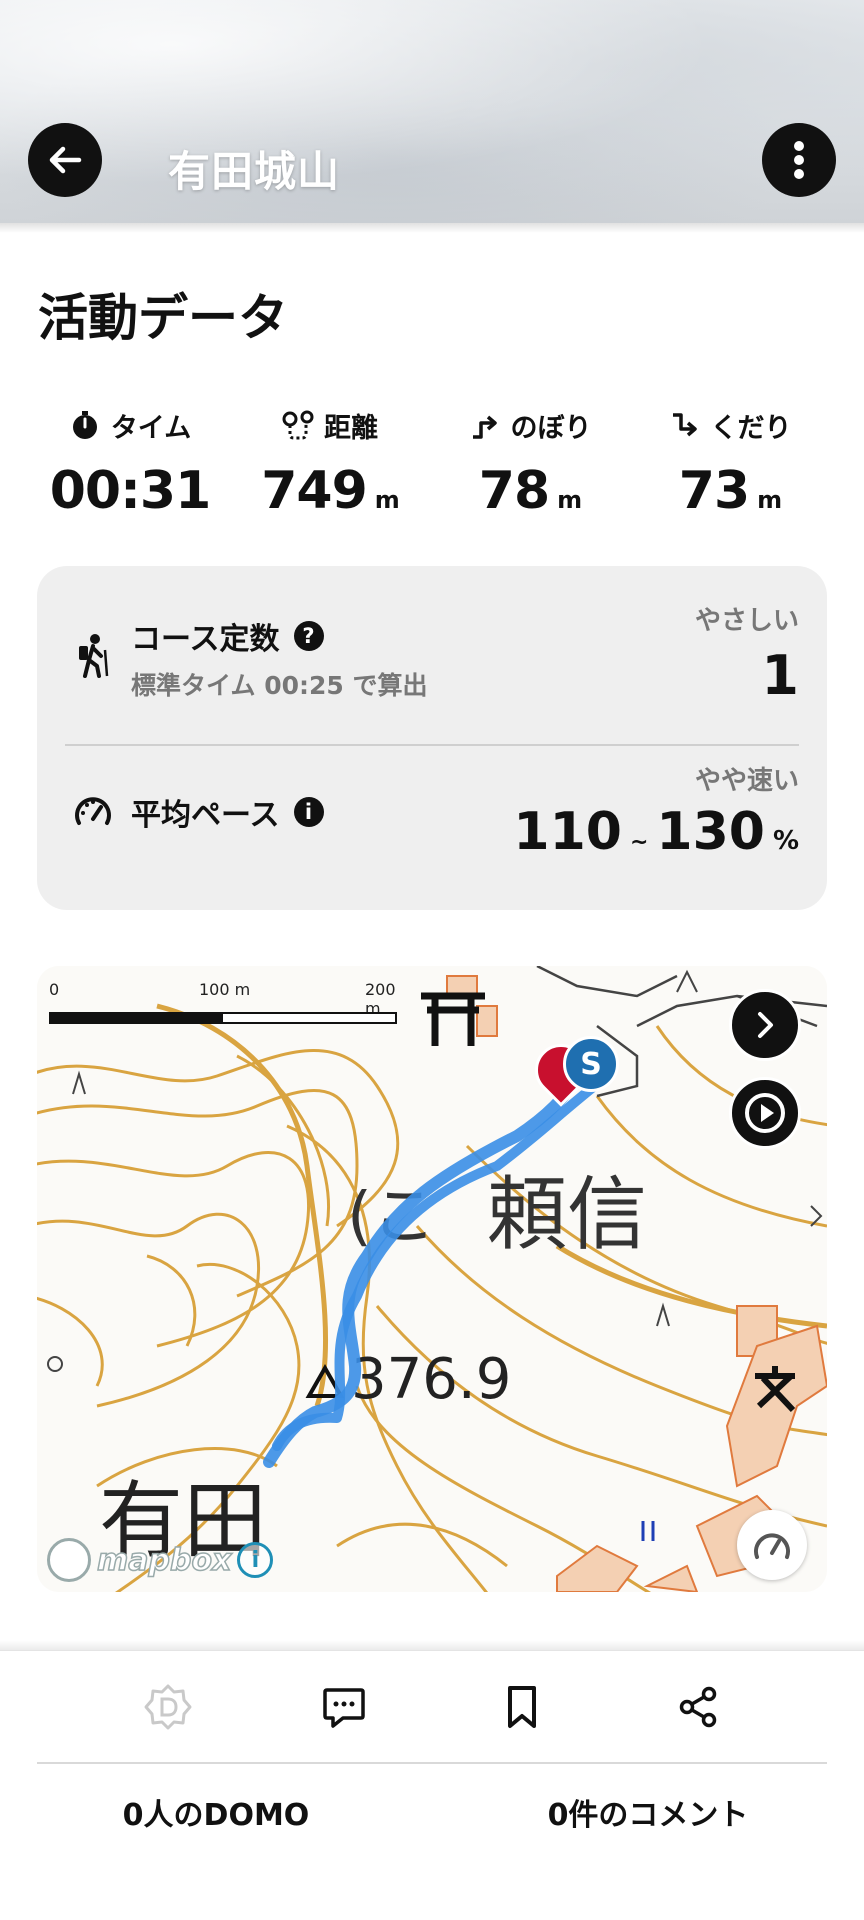 Image resolution: width=864 pixels, height=1920 pixels. I want to click on stat-ascent: のぼり 78 m, so click(530, 470).